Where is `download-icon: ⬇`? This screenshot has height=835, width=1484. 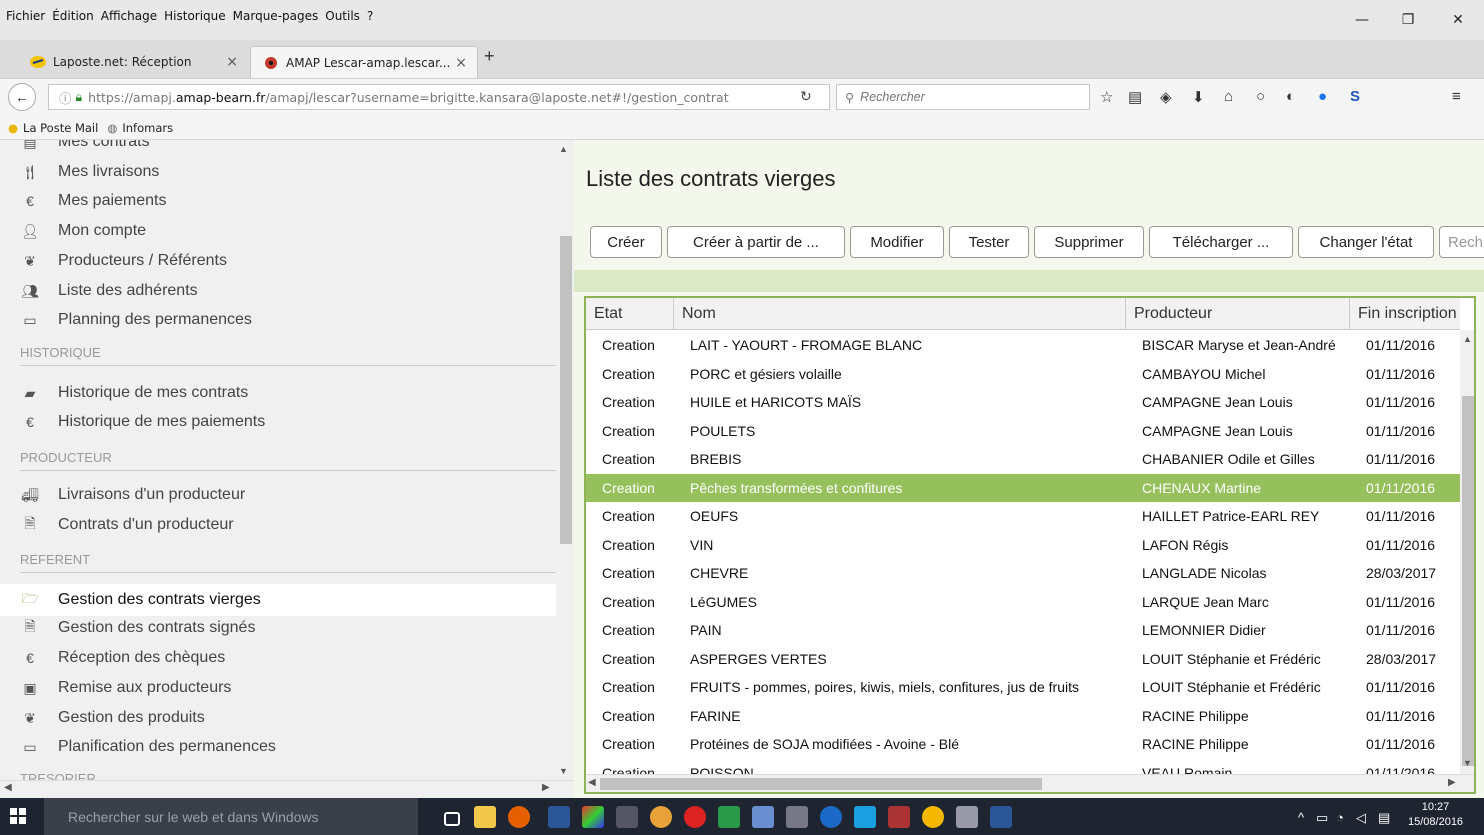 download-icon: ⬇ is located at coordinates (1198, 97).